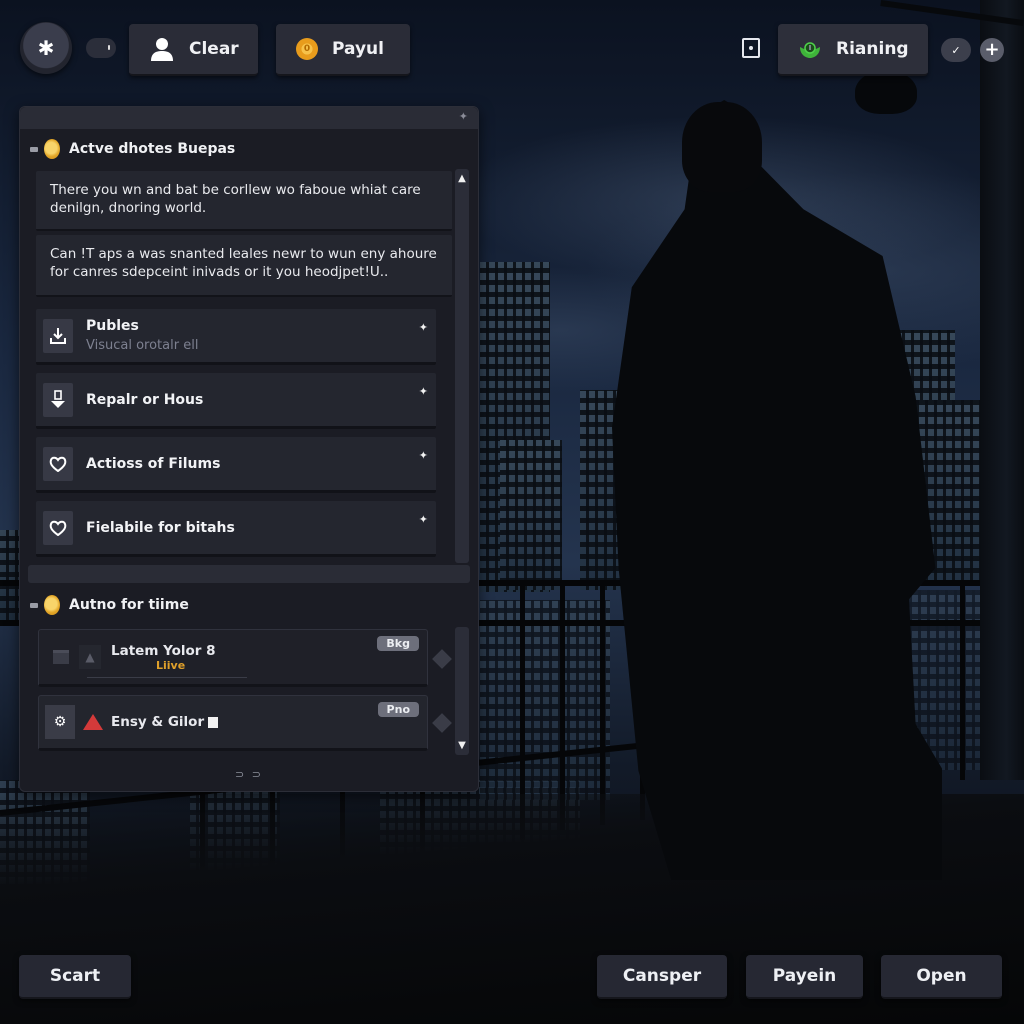  What do you see at coordinates (810, 49) in the screenshot?
I see `green-shield-icon` at bounding box center [810, 49].